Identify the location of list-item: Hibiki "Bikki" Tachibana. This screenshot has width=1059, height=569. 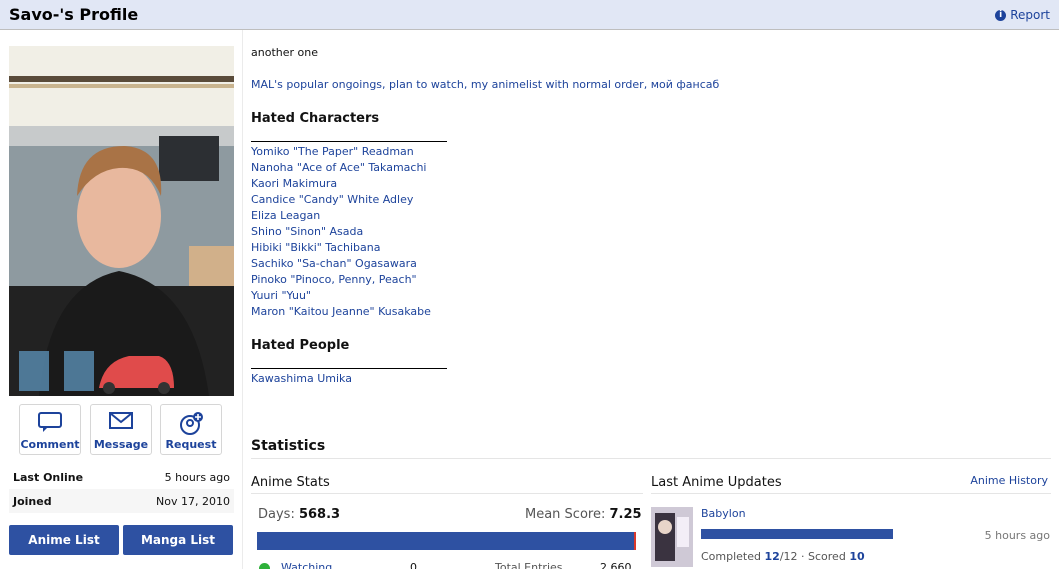
(315, 247).